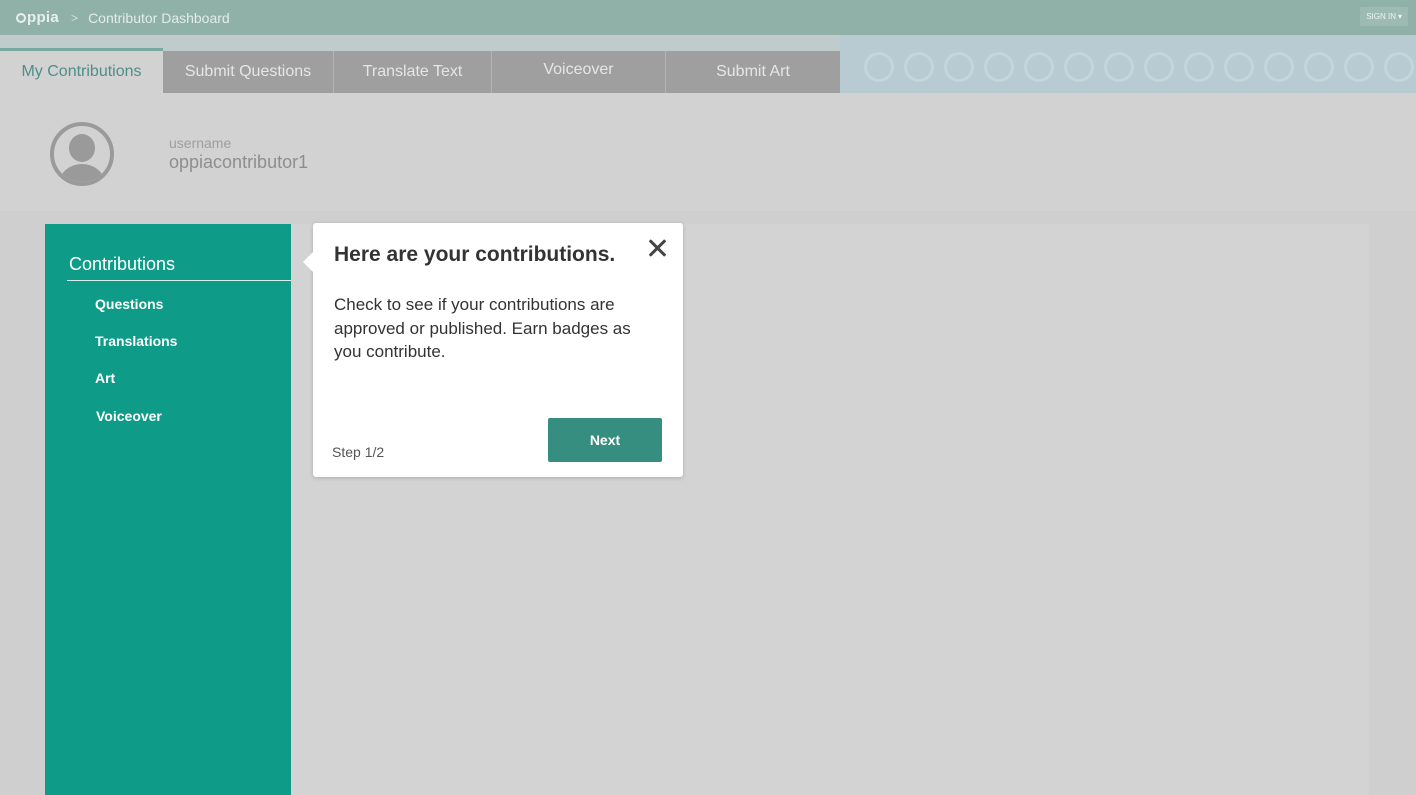  What do you see at coordinates (81, 70) in the screenshot?
I see `tab-my-contributions: My Contributions` at bounding box center [81, 70].